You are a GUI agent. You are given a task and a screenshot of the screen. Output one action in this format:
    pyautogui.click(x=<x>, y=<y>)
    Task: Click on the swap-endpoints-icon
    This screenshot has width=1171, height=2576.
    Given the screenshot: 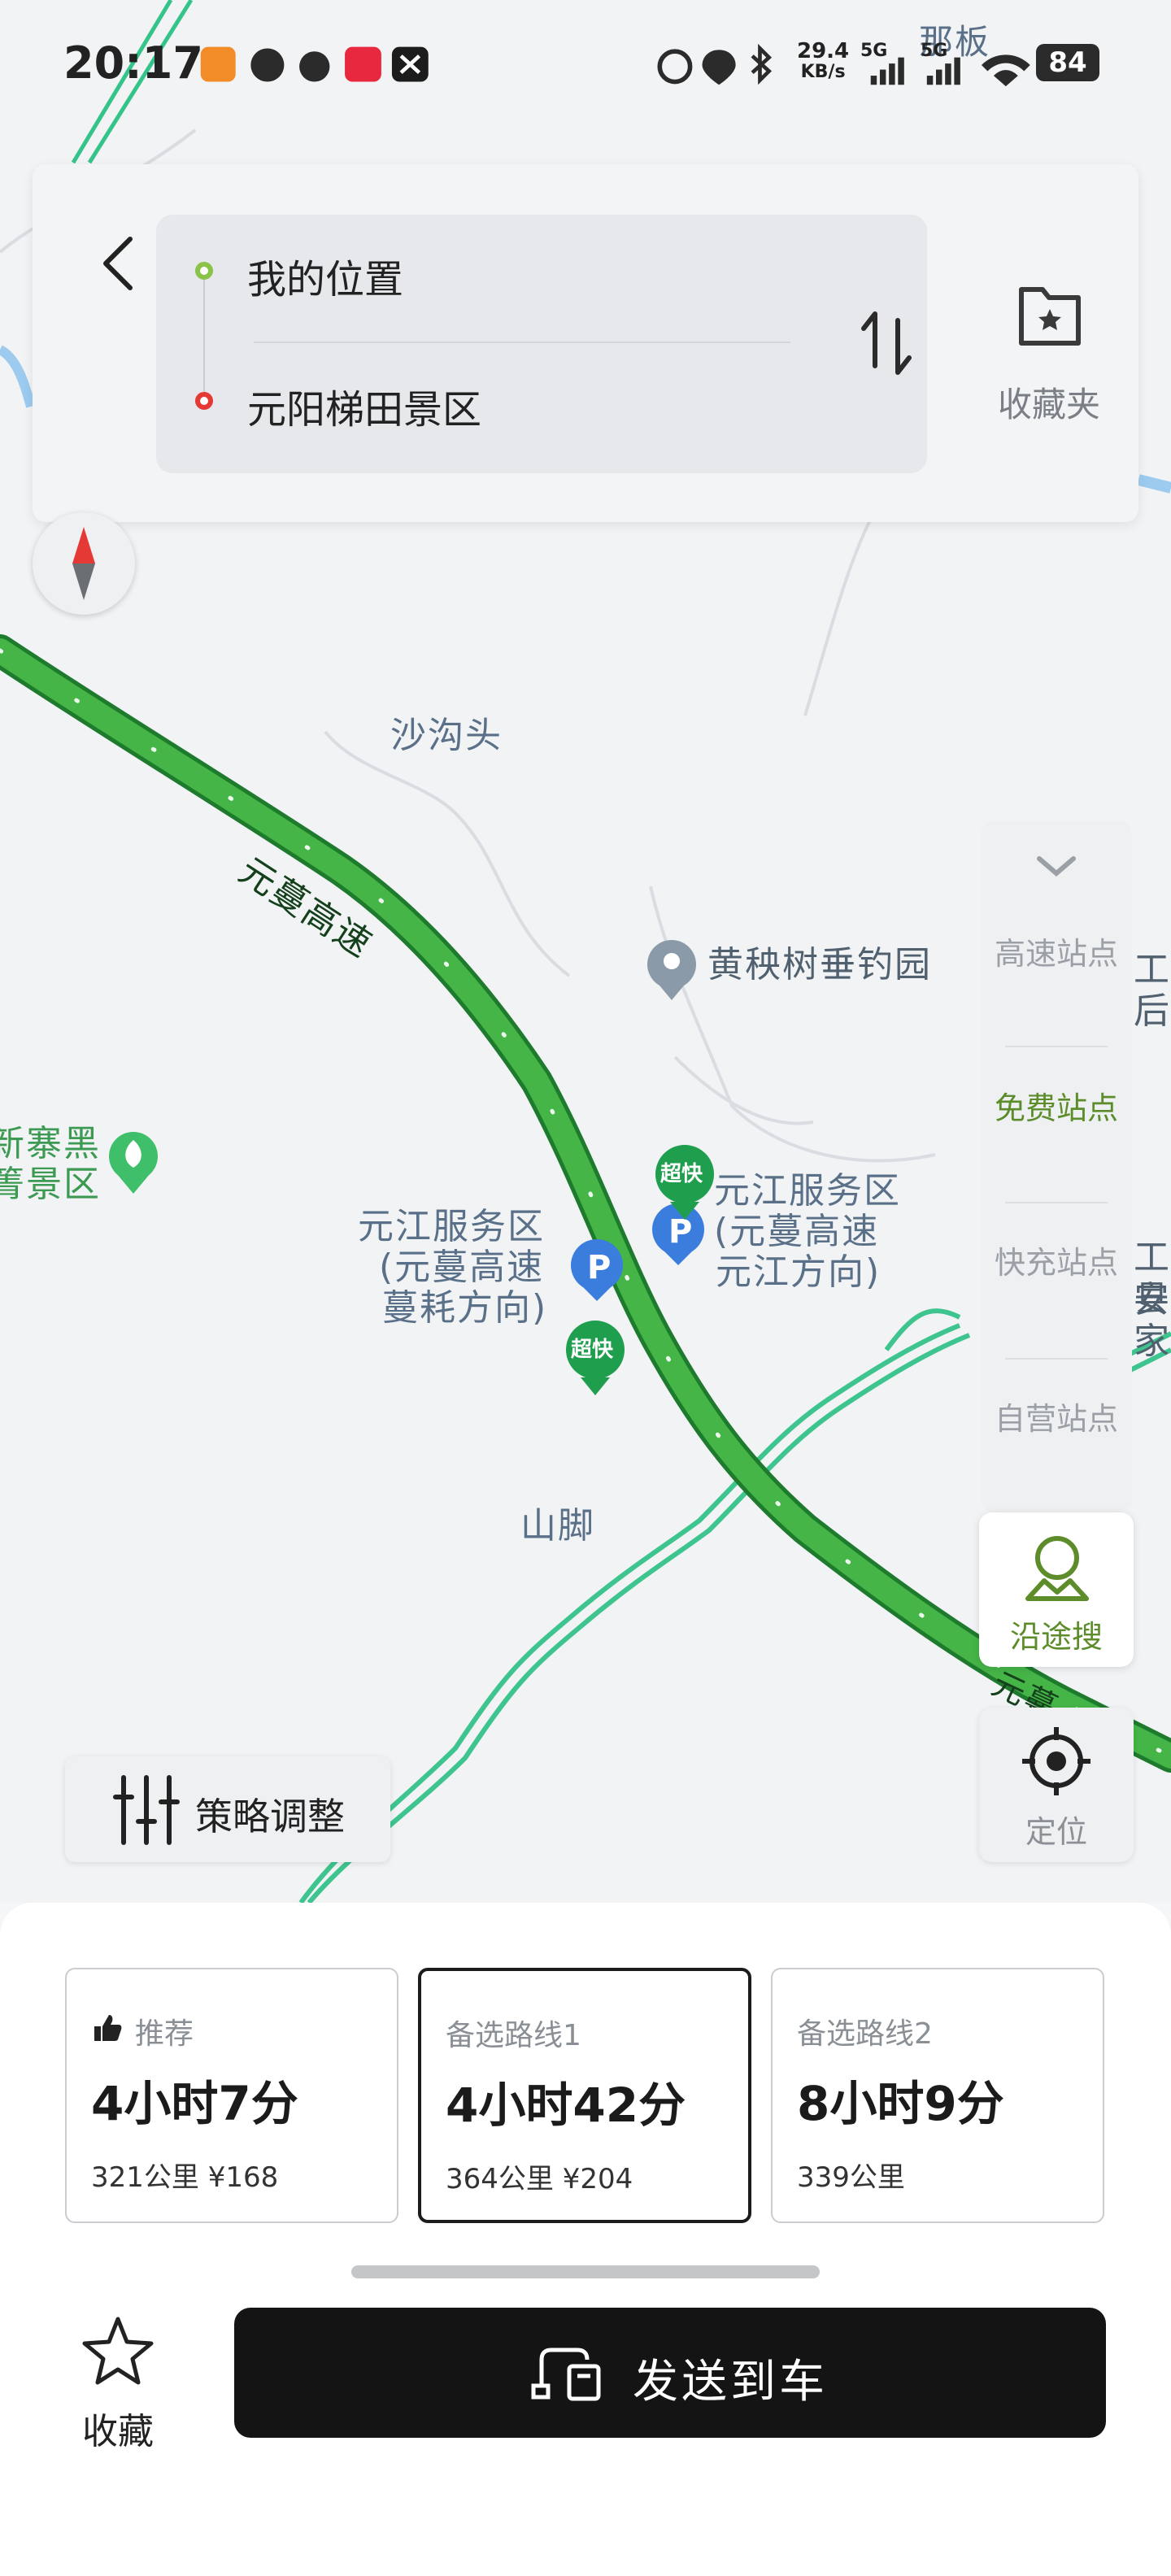 What is the action you would take?
    pyautogui.click(x=886, y=343)
    